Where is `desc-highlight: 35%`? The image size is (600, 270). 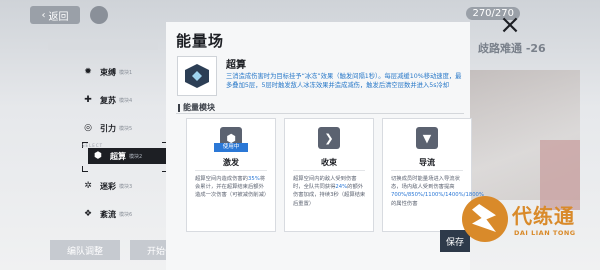 desc-highlight: 35% is located at coordinates (253, 179).